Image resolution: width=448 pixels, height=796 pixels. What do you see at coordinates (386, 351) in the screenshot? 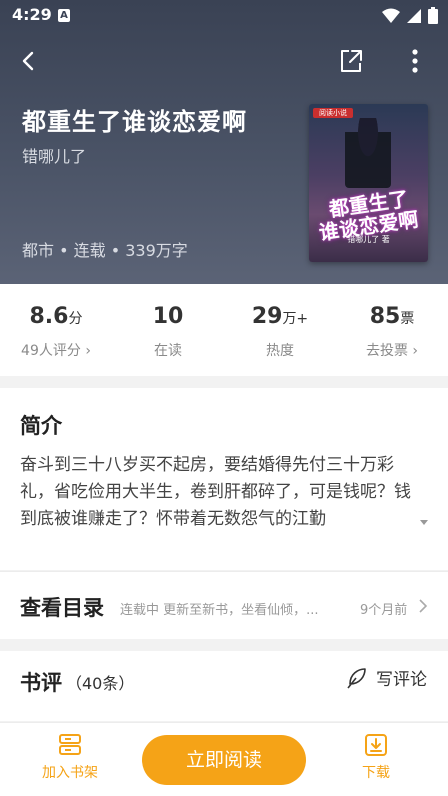
I see `stat-votes-label: 去投票` at bounding box center [386, 351].